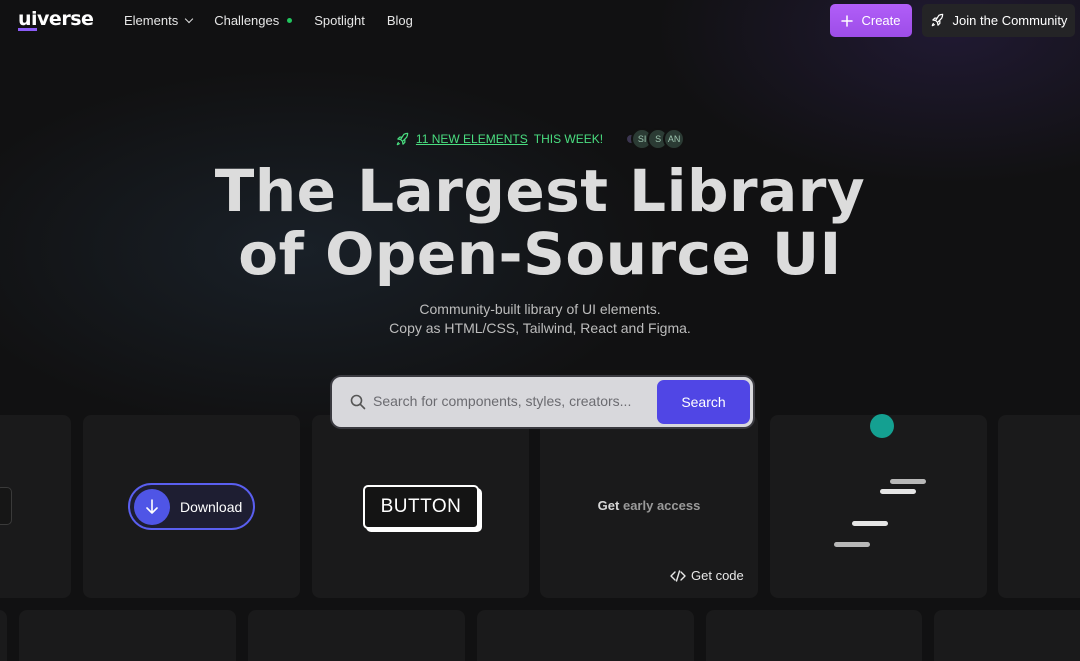 Image resolution: width=1080 pixels, height=661 pixels. What do you see at coordinates (540, 222) in the screenshot?
I see `hero-title: The Largest Library of Open-Source UI` at bounding box center [540, 222].